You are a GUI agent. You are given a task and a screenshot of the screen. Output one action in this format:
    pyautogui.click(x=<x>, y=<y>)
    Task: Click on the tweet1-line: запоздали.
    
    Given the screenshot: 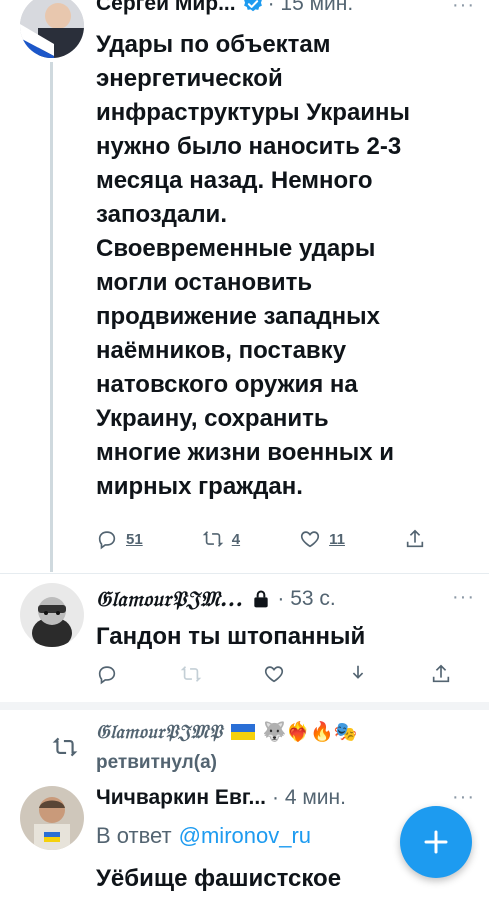 What is the action you would take?
    pyautogui.click(x=161, y=214)
    